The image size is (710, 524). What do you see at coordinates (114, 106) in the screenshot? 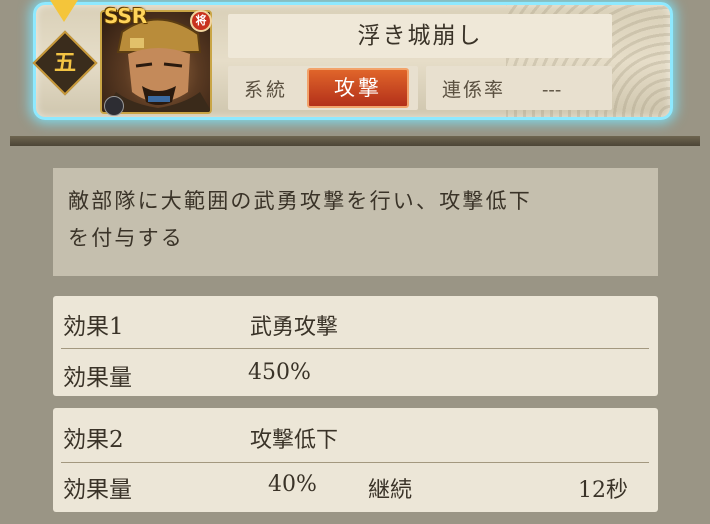
I see `helmet-icon` at bounding box center [114, 106].